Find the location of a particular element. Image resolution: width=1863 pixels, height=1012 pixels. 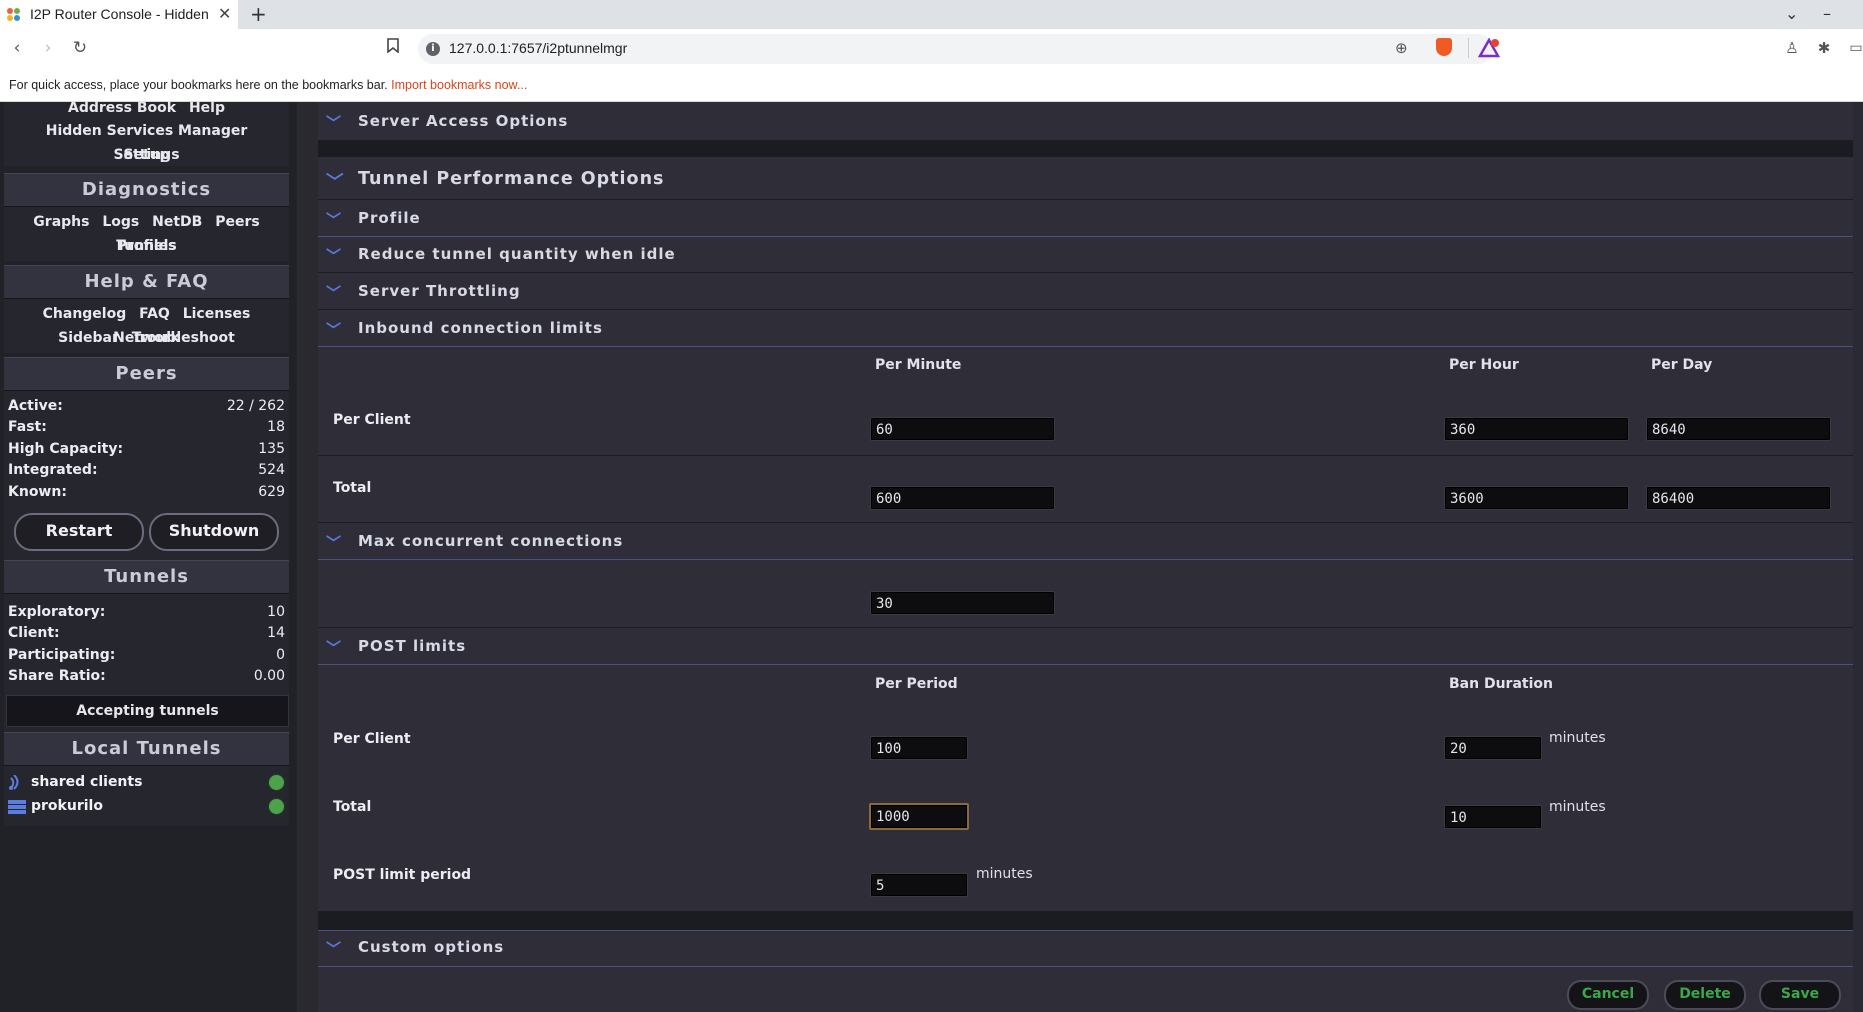

brave-shield-icon is located at coordinates (1444, 47).